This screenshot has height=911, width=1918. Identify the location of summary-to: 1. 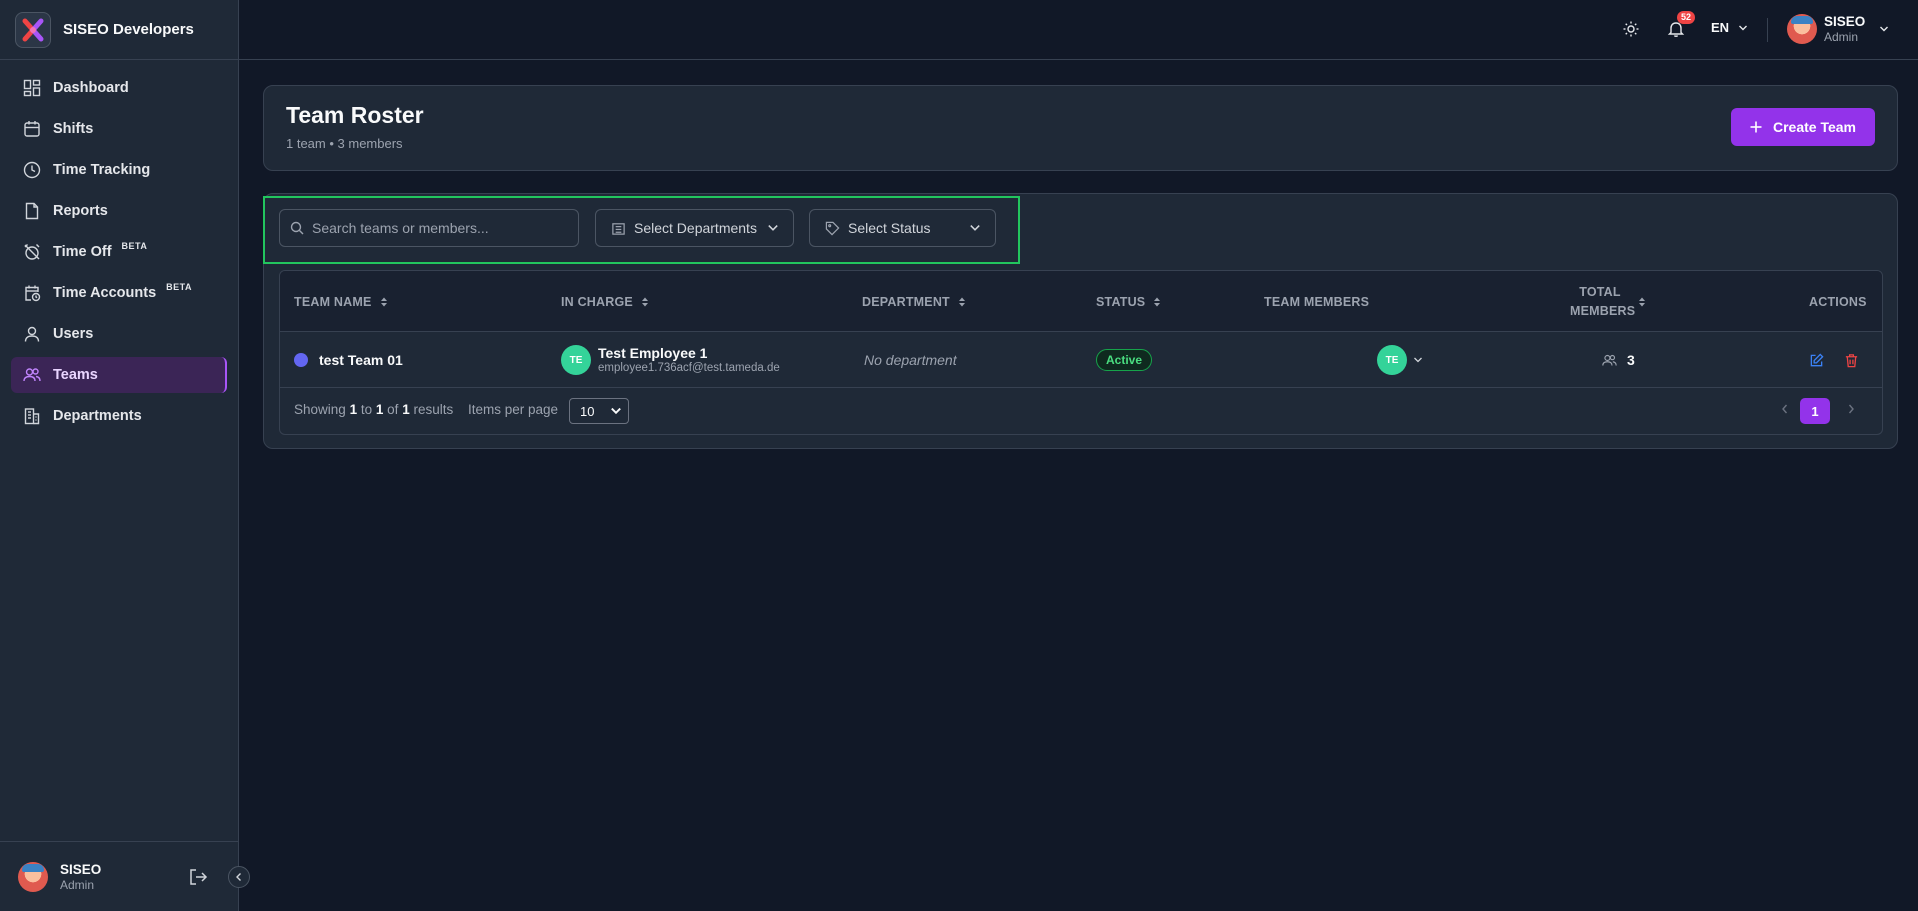
(379, 409).